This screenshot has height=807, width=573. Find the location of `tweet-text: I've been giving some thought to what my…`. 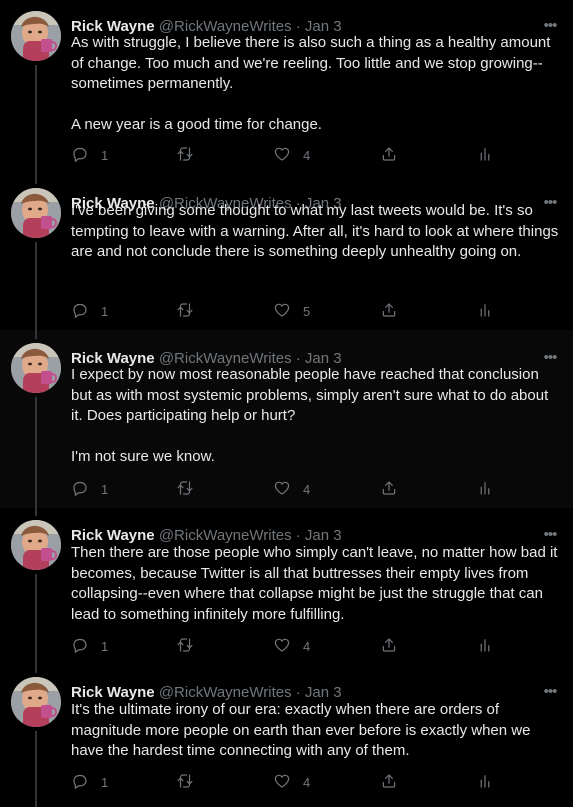

tweet-text: I've been giving some thought to what my… is located at coordinates (317, 231).